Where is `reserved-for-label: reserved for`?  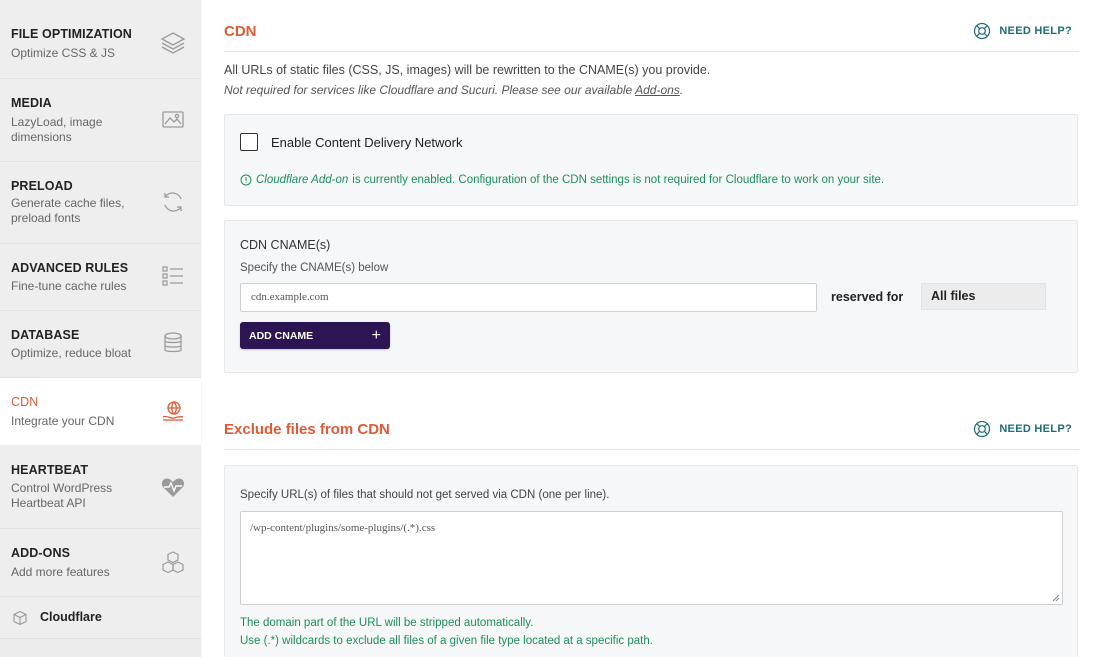
reserved-for-label: reserved for is located at coordinates (867, 297).